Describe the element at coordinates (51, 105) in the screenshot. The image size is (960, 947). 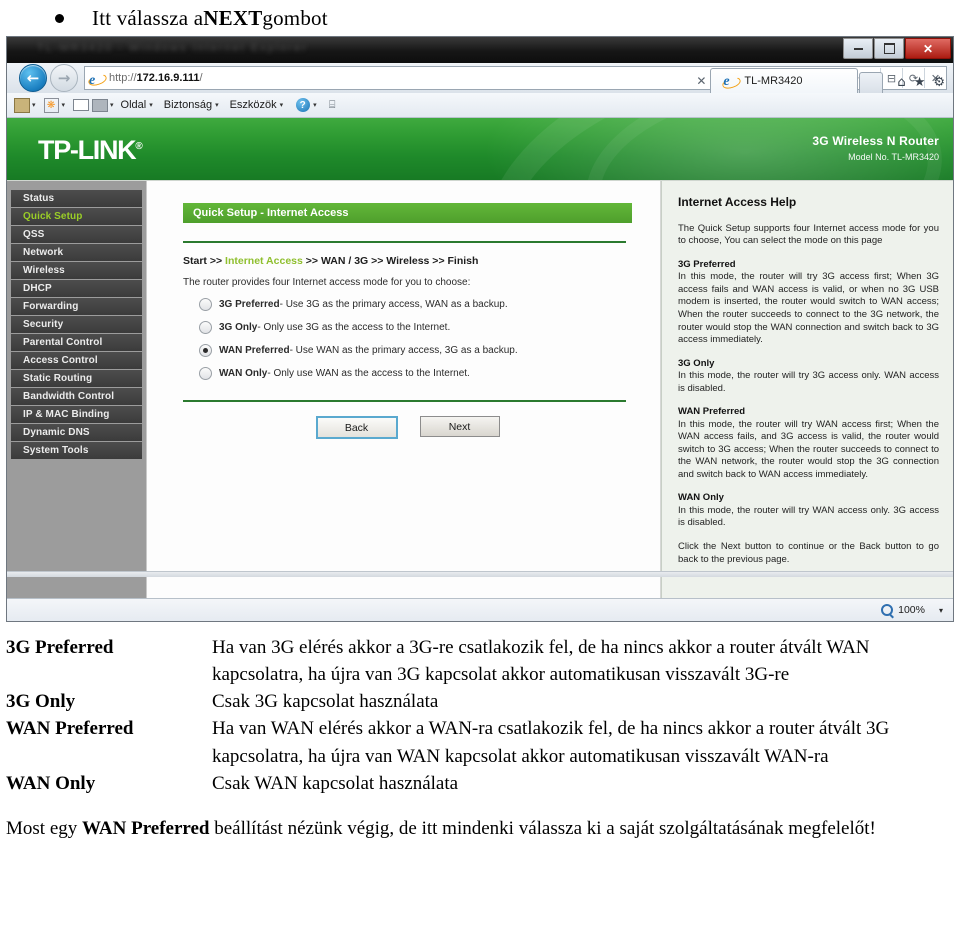
I see `rss-feeds-icon: ❋` at that location.